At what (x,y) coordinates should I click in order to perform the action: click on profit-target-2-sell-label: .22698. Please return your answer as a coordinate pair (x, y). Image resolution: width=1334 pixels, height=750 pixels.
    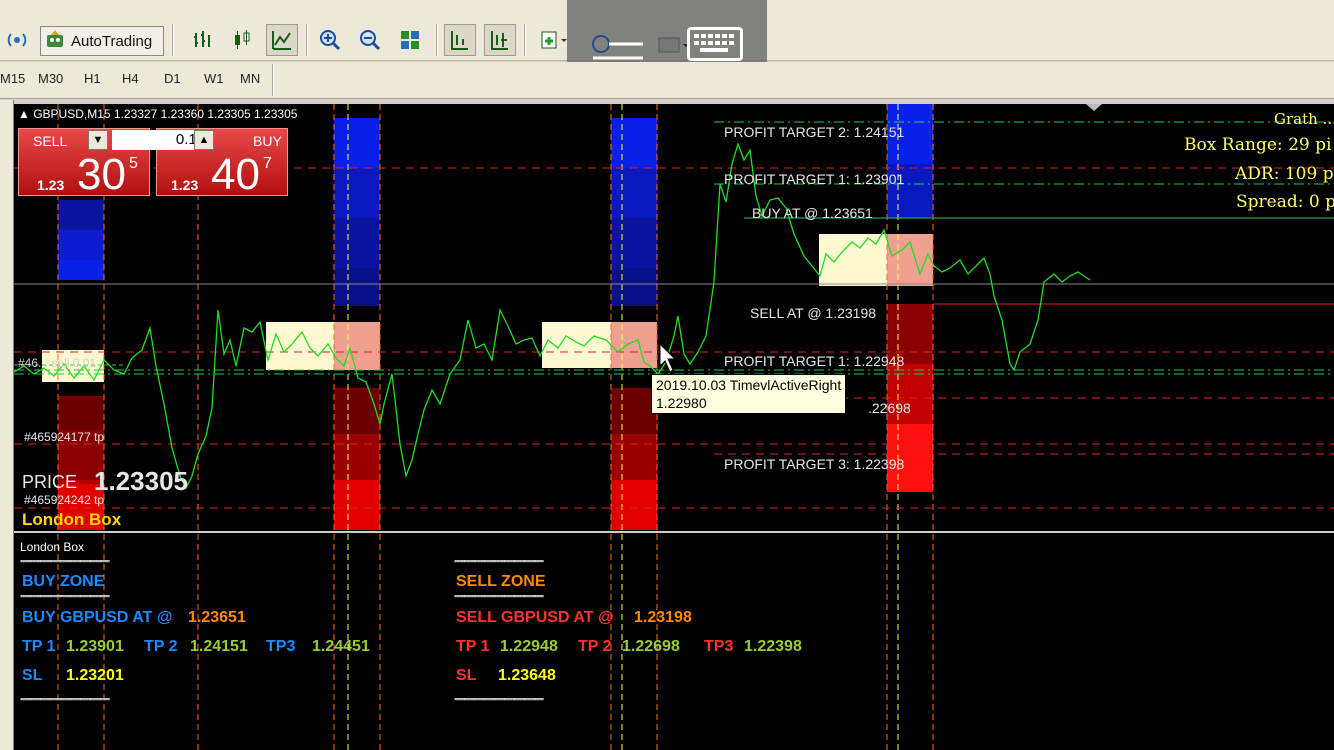
    Looking at the image, I should click on (889, 408).